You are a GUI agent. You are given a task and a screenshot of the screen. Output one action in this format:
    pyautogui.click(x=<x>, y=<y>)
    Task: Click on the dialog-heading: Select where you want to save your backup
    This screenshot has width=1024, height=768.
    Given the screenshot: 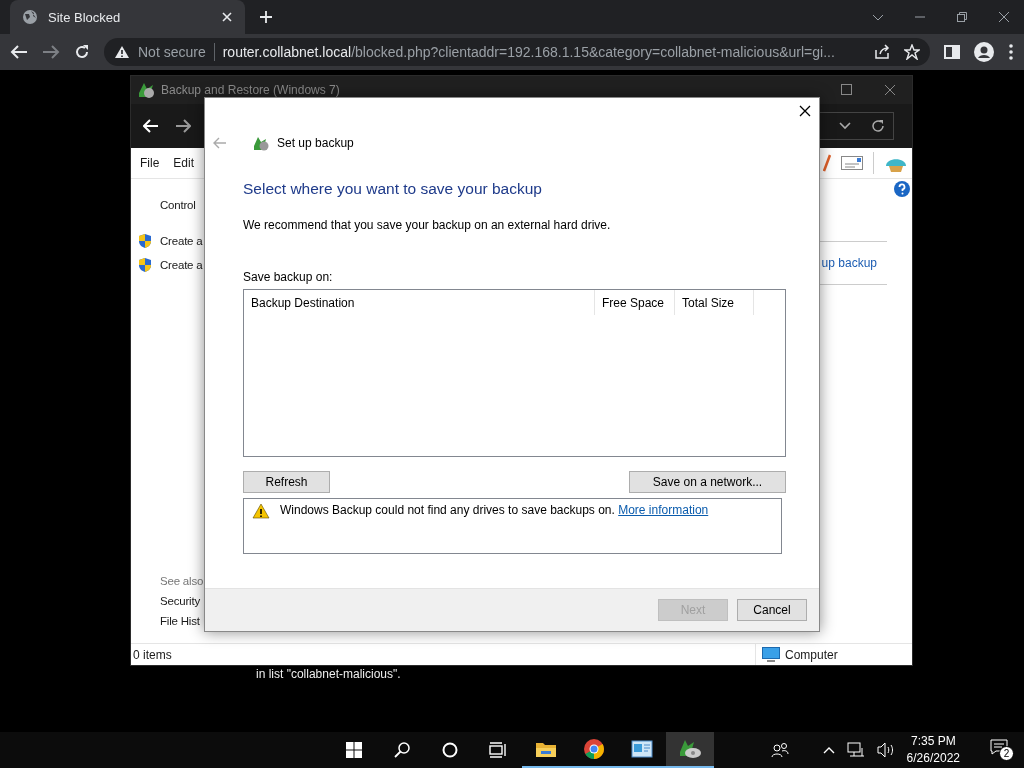 What is the action you would take?
    pyautogui.click(x=393, y=189)
    